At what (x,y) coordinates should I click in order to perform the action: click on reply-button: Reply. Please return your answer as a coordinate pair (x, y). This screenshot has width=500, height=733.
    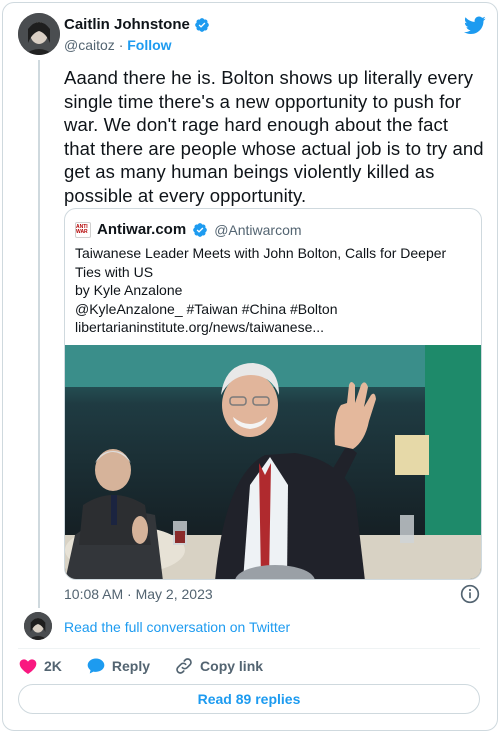
    Looking at the image, I should click on (118, 666).